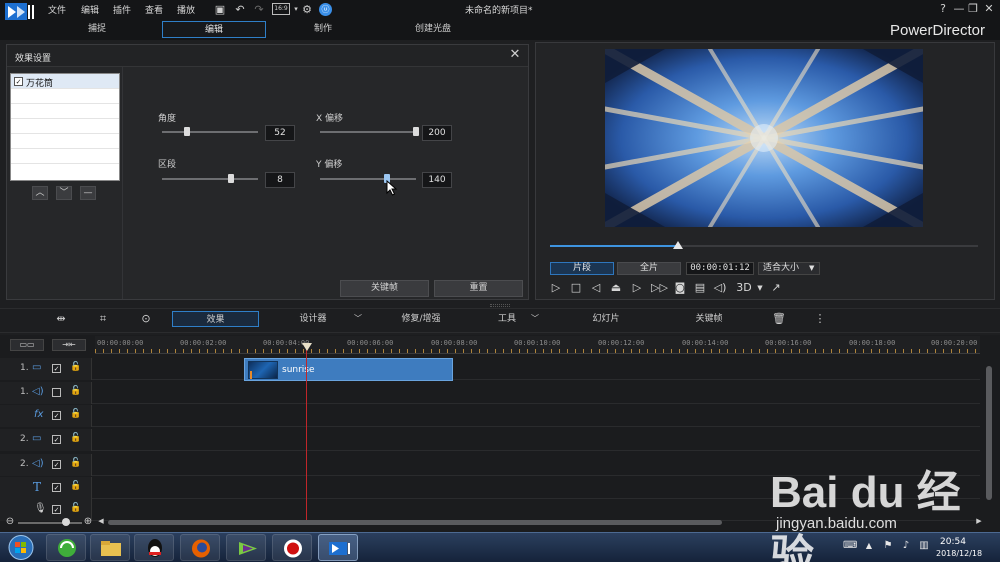 The width and height of the screenshot is (1000, 562). Describe the element at coordinates (246, 547) in the screenshot. I see `taskbar-media-player` at that location.